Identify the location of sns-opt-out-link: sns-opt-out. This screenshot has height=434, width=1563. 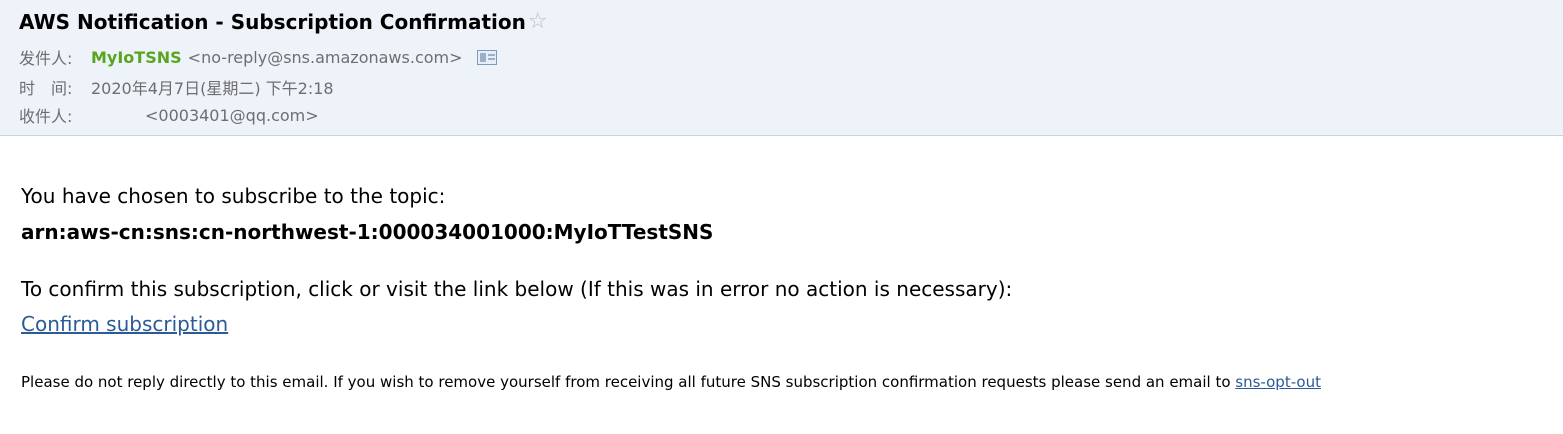
(1278, 382).